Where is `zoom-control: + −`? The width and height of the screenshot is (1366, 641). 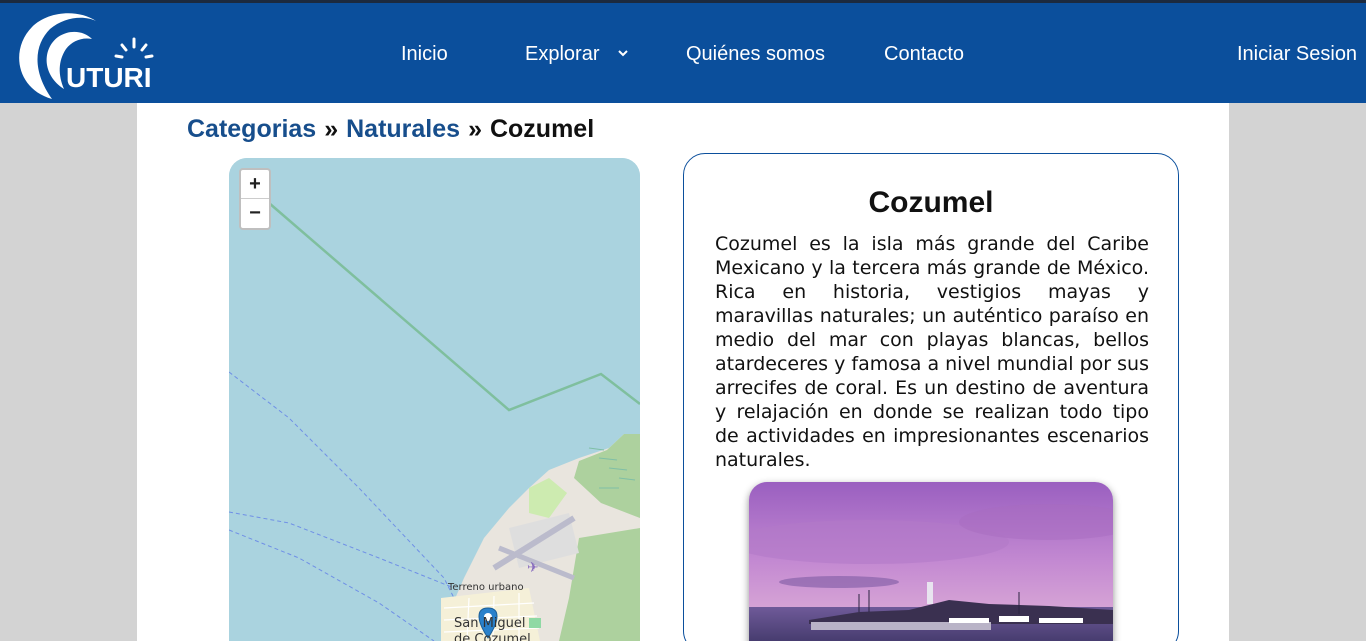
zoom-control: + − is located at coordinates (255, 199).